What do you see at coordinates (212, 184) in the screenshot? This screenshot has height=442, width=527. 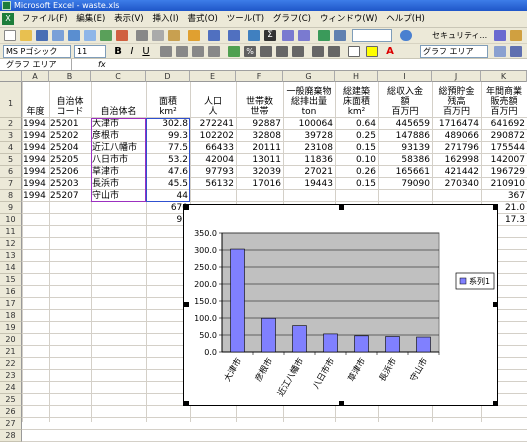 I see `cell-population: 56132` at bounding box center [212, 184].